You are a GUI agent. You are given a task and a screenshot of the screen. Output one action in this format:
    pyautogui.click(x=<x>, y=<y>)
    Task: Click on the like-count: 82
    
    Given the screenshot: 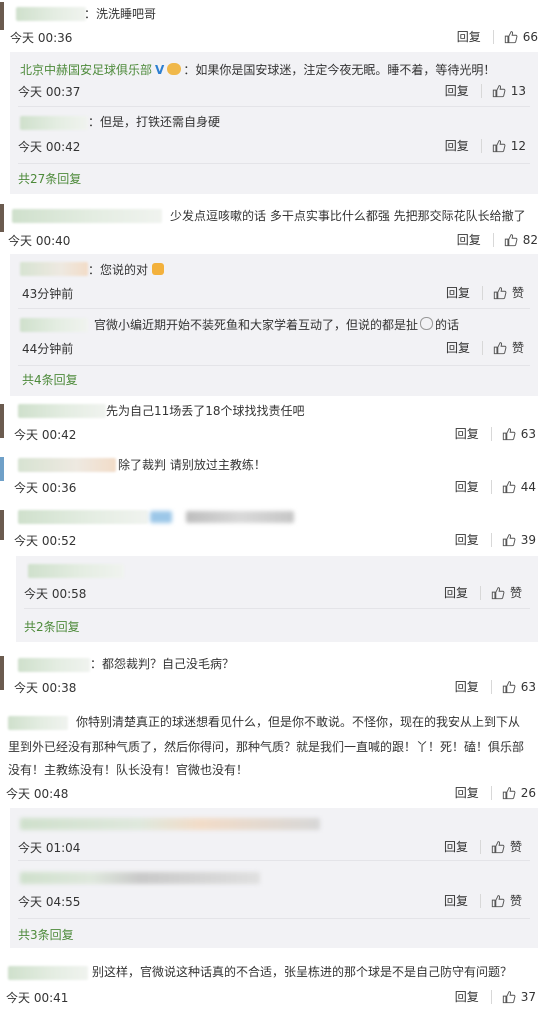 What is the action you would take?
    pyautogui.click(x=530, y=239)
    